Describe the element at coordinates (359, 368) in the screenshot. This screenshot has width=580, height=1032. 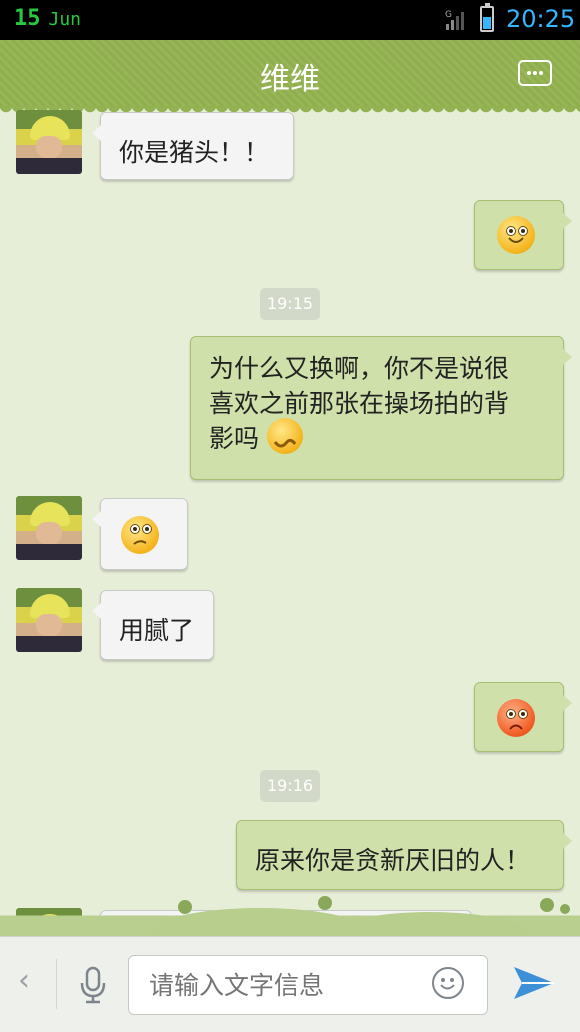
I see `message-text-line: 为什么又换啊，你不是说很` at that location.